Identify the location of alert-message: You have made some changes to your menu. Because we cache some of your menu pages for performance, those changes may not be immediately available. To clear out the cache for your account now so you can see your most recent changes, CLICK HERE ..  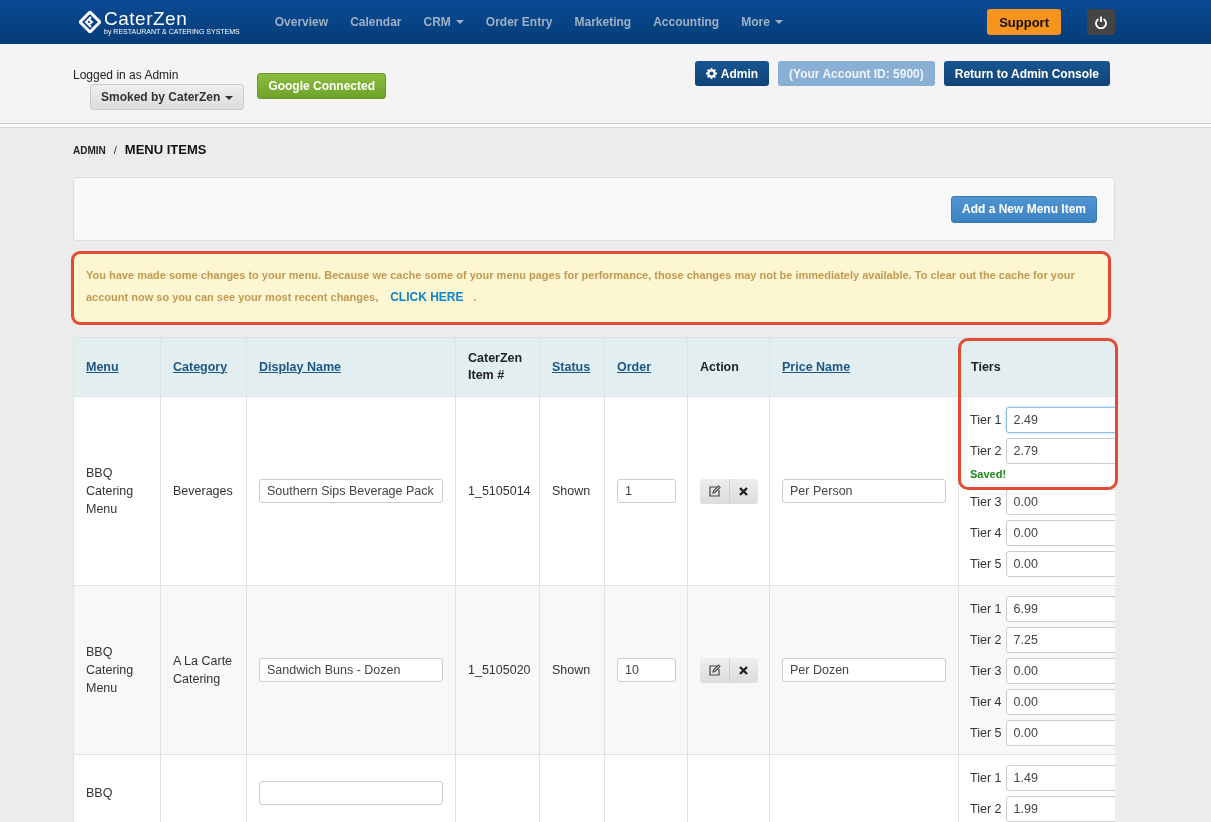
(580, 286).